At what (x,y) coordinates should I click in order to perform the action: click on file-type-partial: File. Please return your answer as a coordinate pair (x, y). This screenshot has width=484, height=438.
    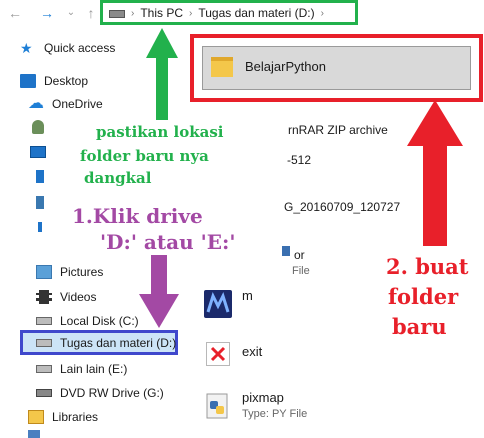
    Looking at the image, I should click on (301, 271).